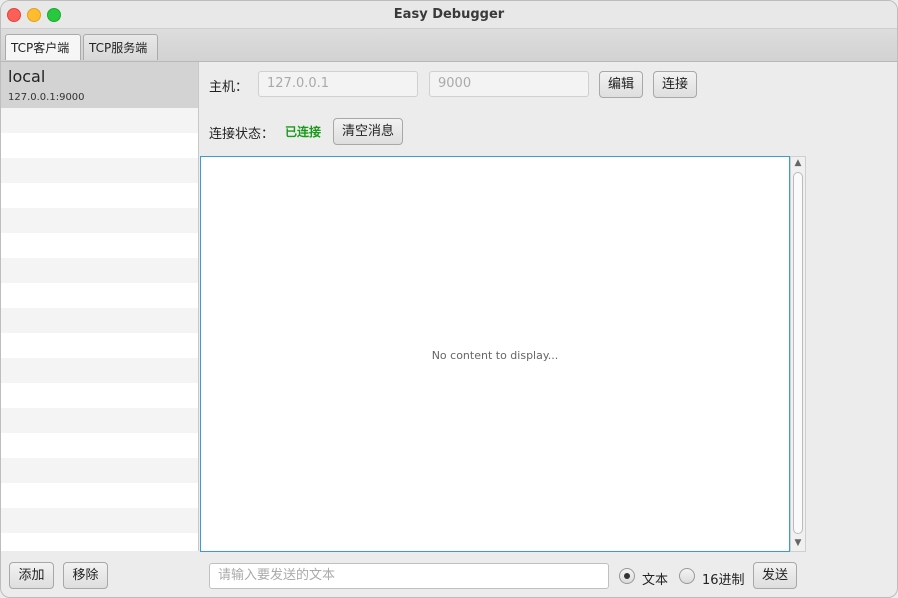 This screenshot has width=898, height=598. Describe the element at coordinates (368, 131) in the screenshot. I see `clear-messages-button: 清空消息` at that location.